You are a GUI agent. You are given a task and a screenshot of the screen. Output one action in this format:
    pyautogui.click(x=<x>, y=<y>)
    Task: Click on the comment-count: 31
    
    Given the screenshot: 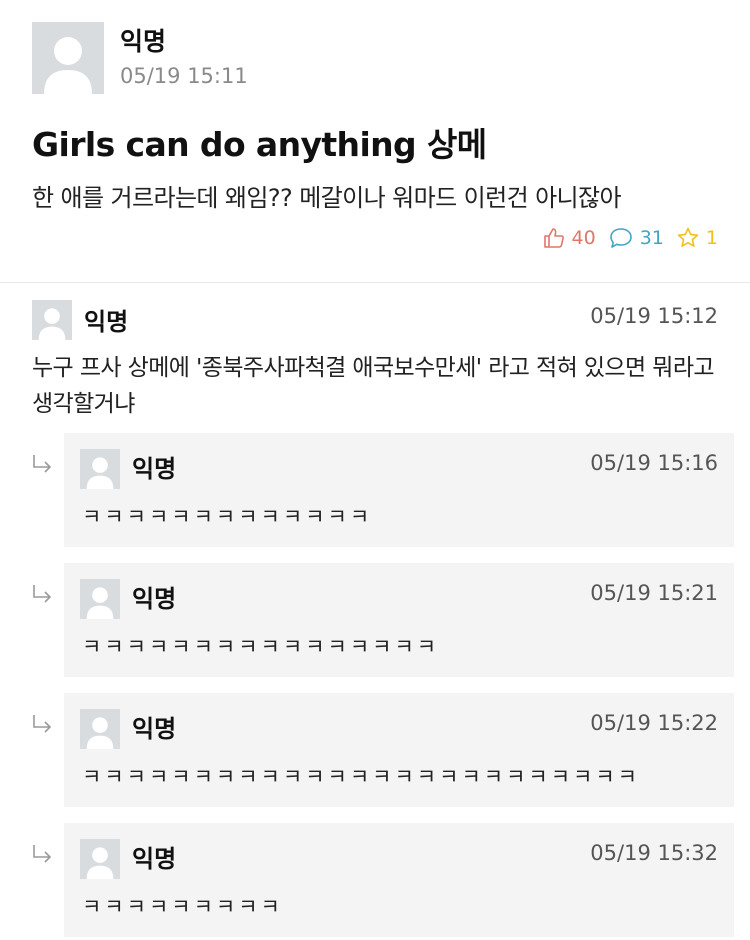 What is the action you would take?
    pyautogui.click(x=651, y=238)
    